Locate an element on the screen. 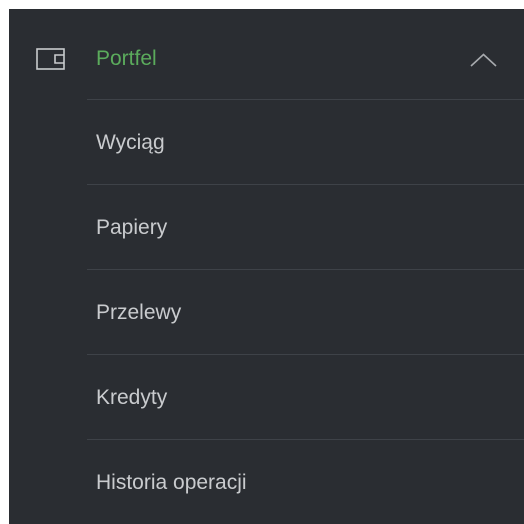  portfel-label: Portfel is located at coordinates (126, 58).